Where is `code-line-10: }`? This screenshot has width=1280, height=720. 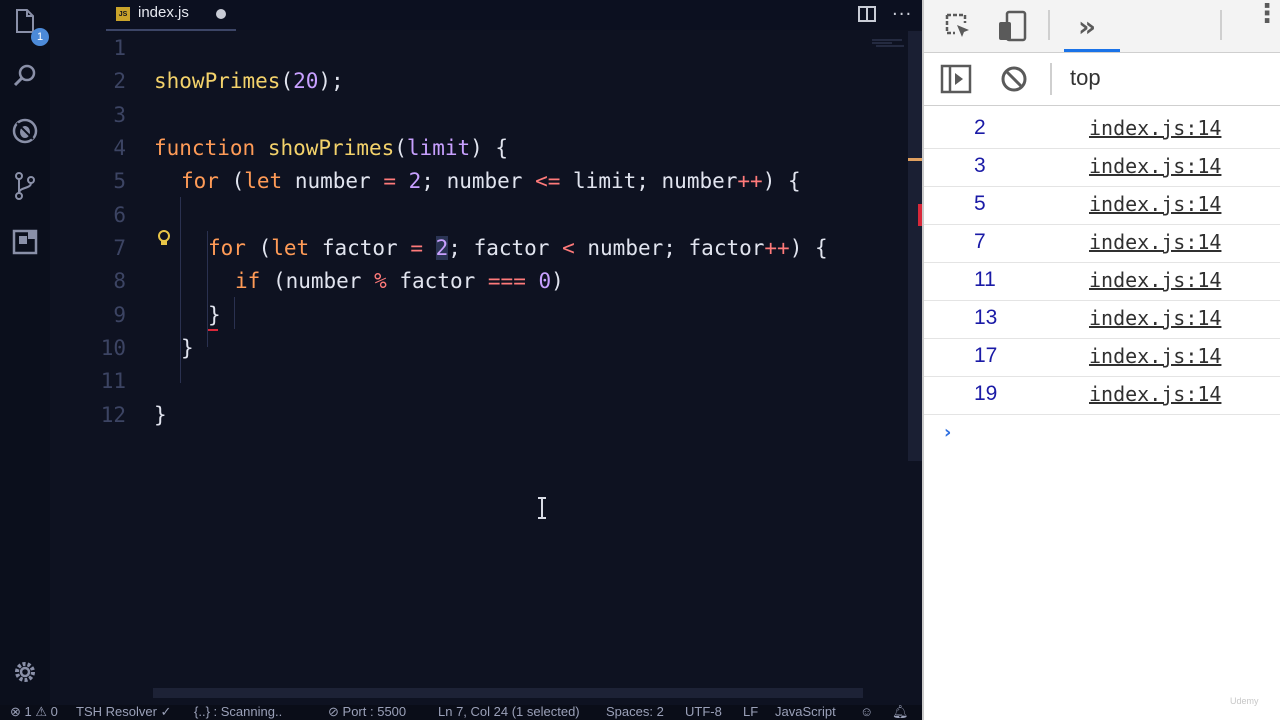 code-line-10: } is located at coordinates (187, 348).